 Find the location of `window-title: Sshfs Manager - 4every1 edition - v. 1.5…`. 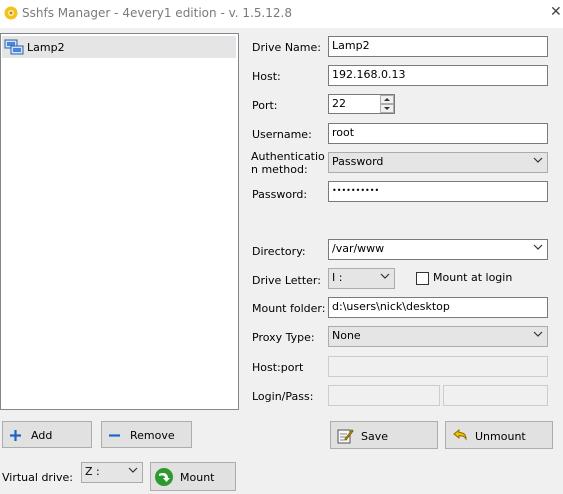

window-title: Sshfs Manager - 4every1 edition - v. 1.5… is located at coordinates (157, 13).